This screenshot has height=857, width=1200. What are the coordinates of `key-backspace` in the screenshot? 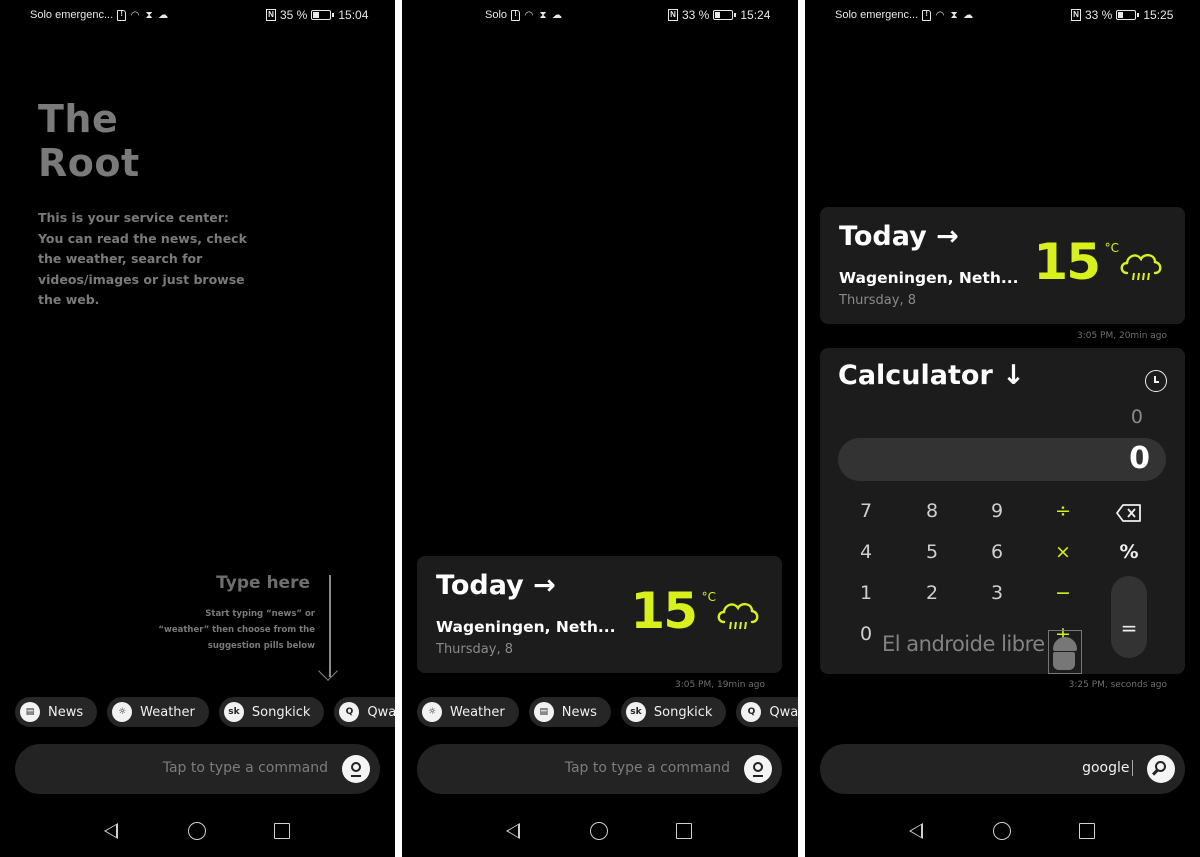 It's located at (1129, 515).